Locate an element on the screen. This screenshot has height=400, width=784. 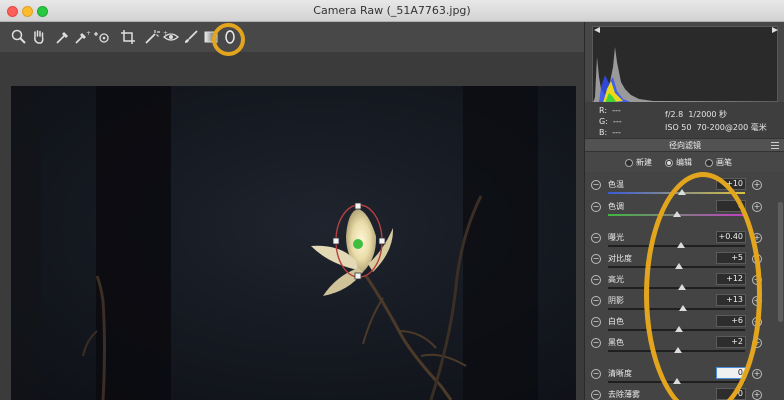
lens: 70-200@200 毫米 is located at coordinates (731, 127).